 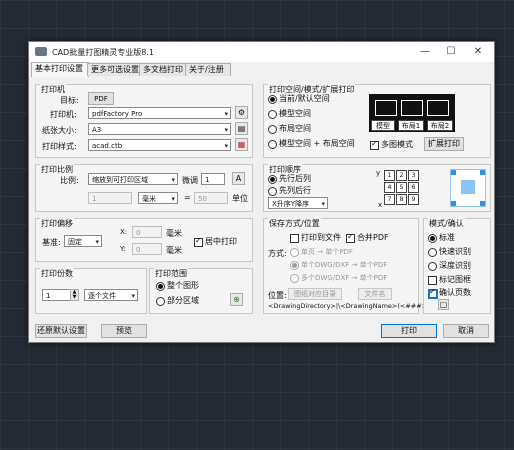 I want to click on order-row-first-radio: 先行后列, so click(x=289, y=179).